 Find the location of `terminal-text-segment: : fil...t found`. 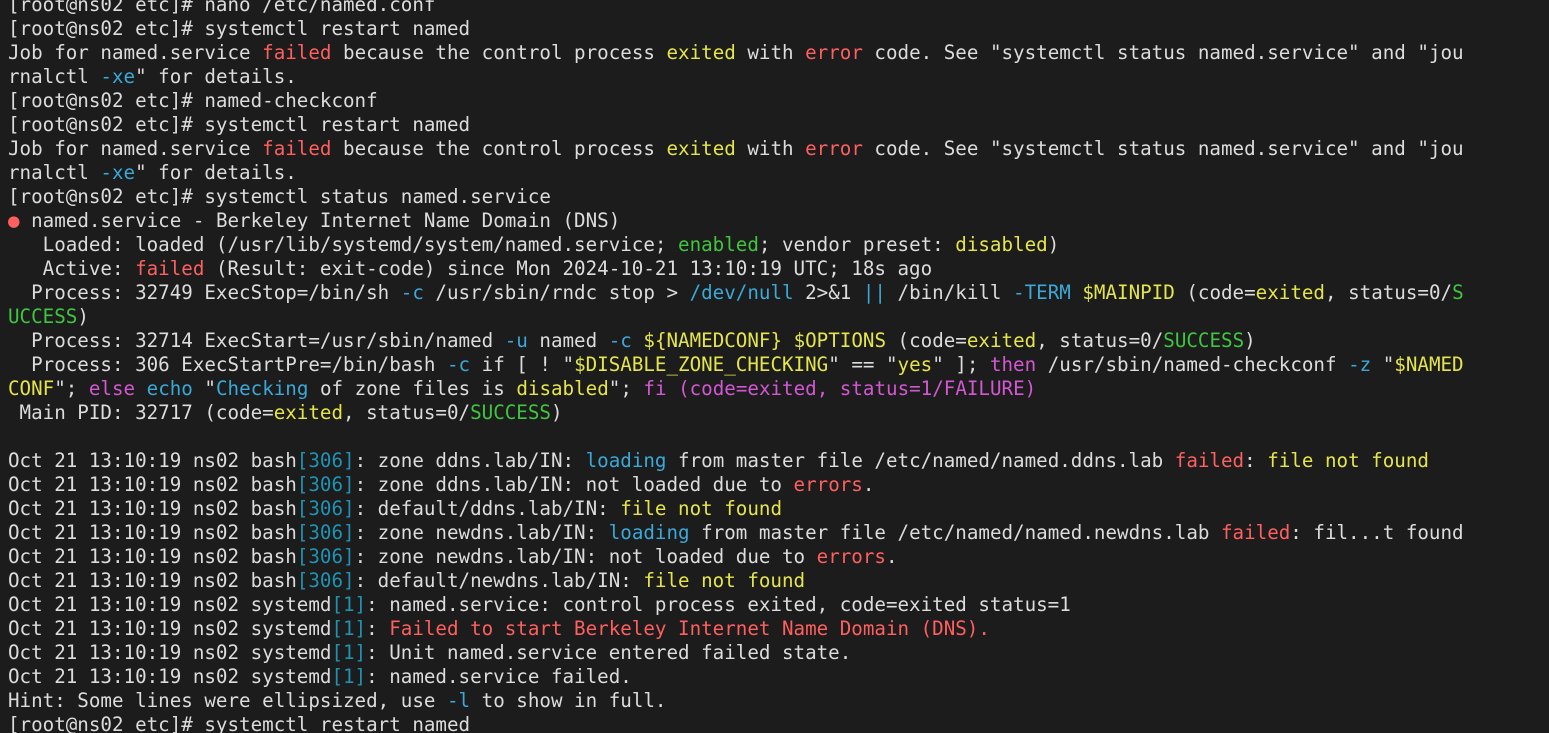

terminal-text-segment: : fil...t found is located at coordinates (1377, 532).